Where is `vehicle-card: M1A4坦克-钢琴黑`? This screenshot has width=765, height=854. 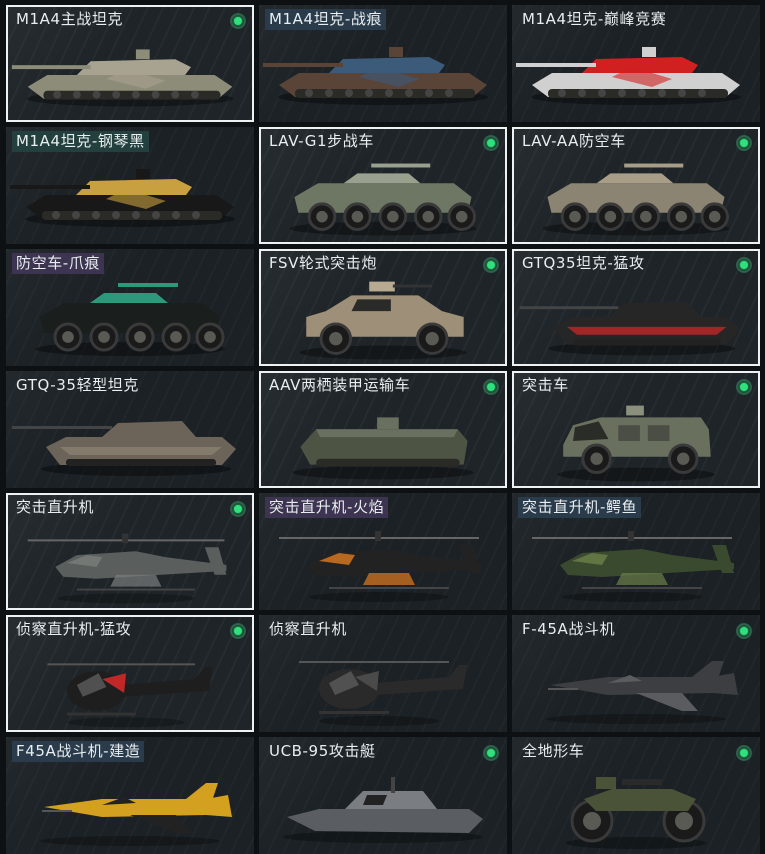
vehicle-card: M1A4坦克-钢琴黑 is located at coordinates (130, 185).